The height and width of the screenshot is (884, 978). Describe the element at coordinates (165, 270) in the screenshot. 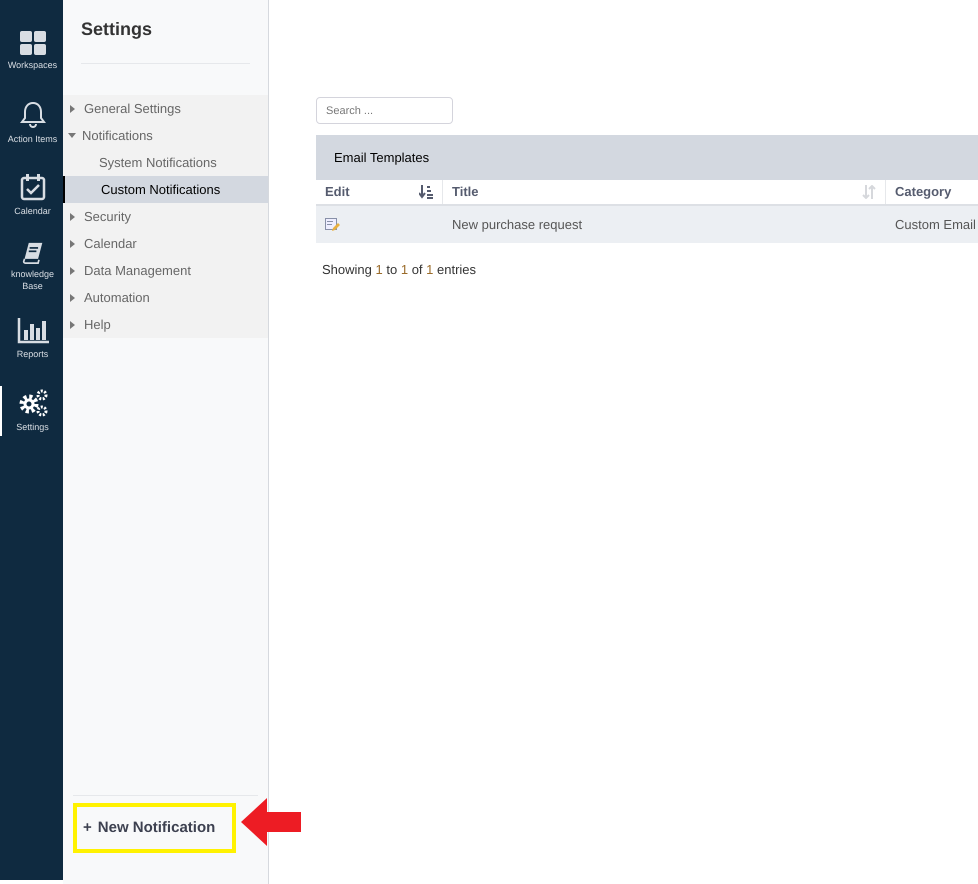

I see `tree-item: Data Management` at that location.